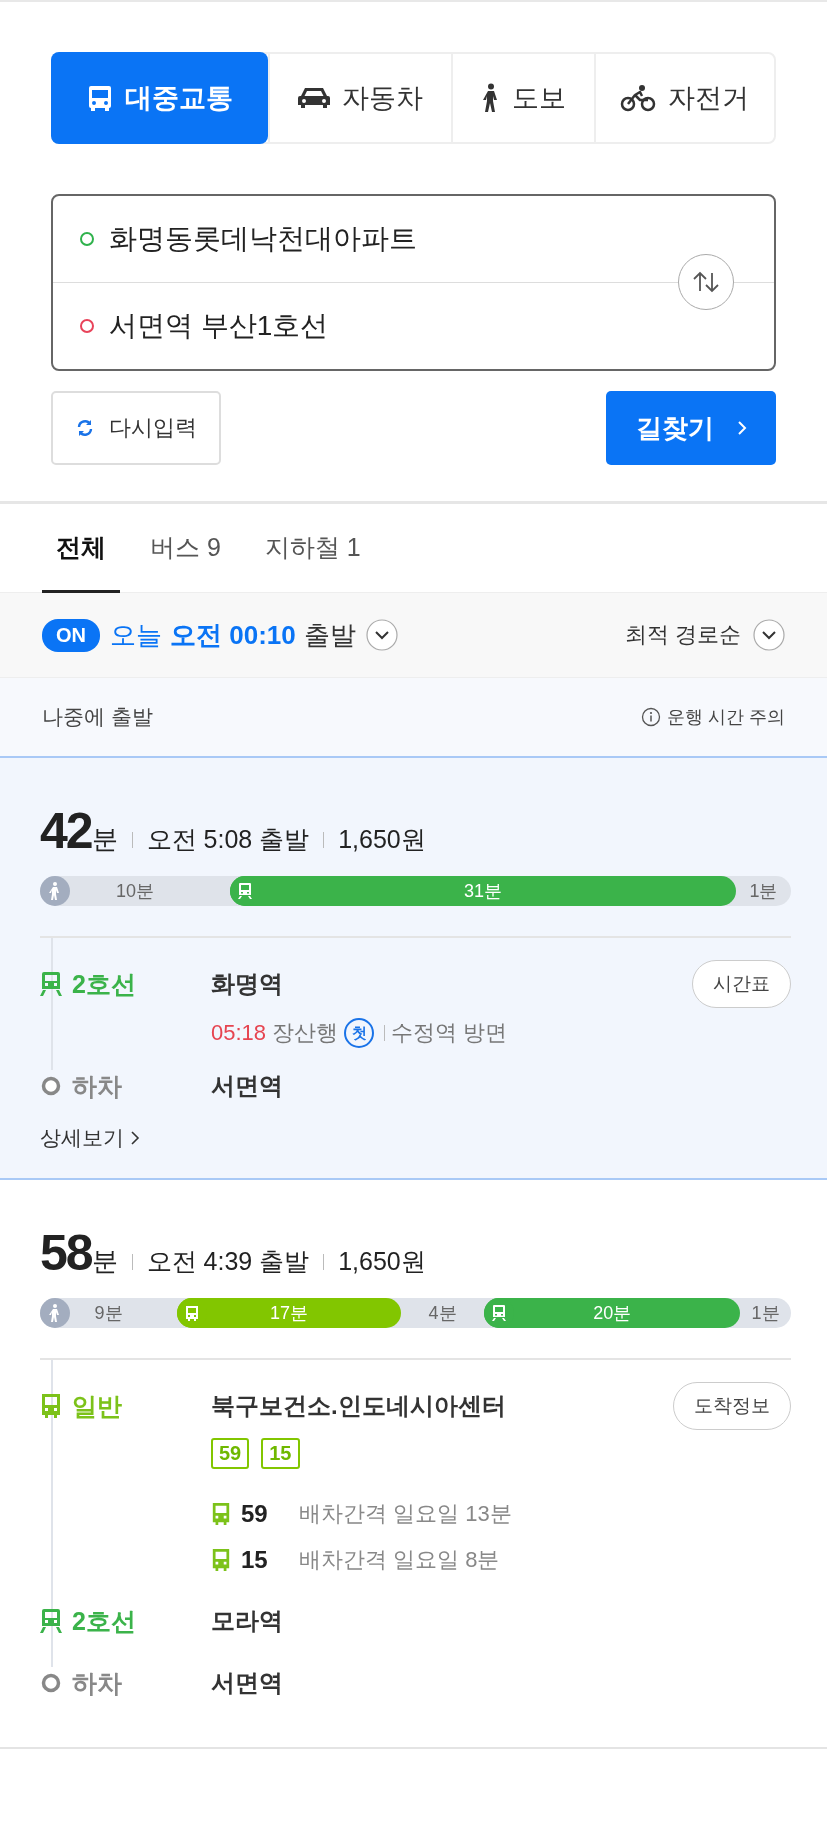 Image resolution: width=827 pixels, height=1833 pixels. Describe the element at coordinates (228, 1261) in the screenshot. I see `departure-time: 오전 4:39 출발` at that location.